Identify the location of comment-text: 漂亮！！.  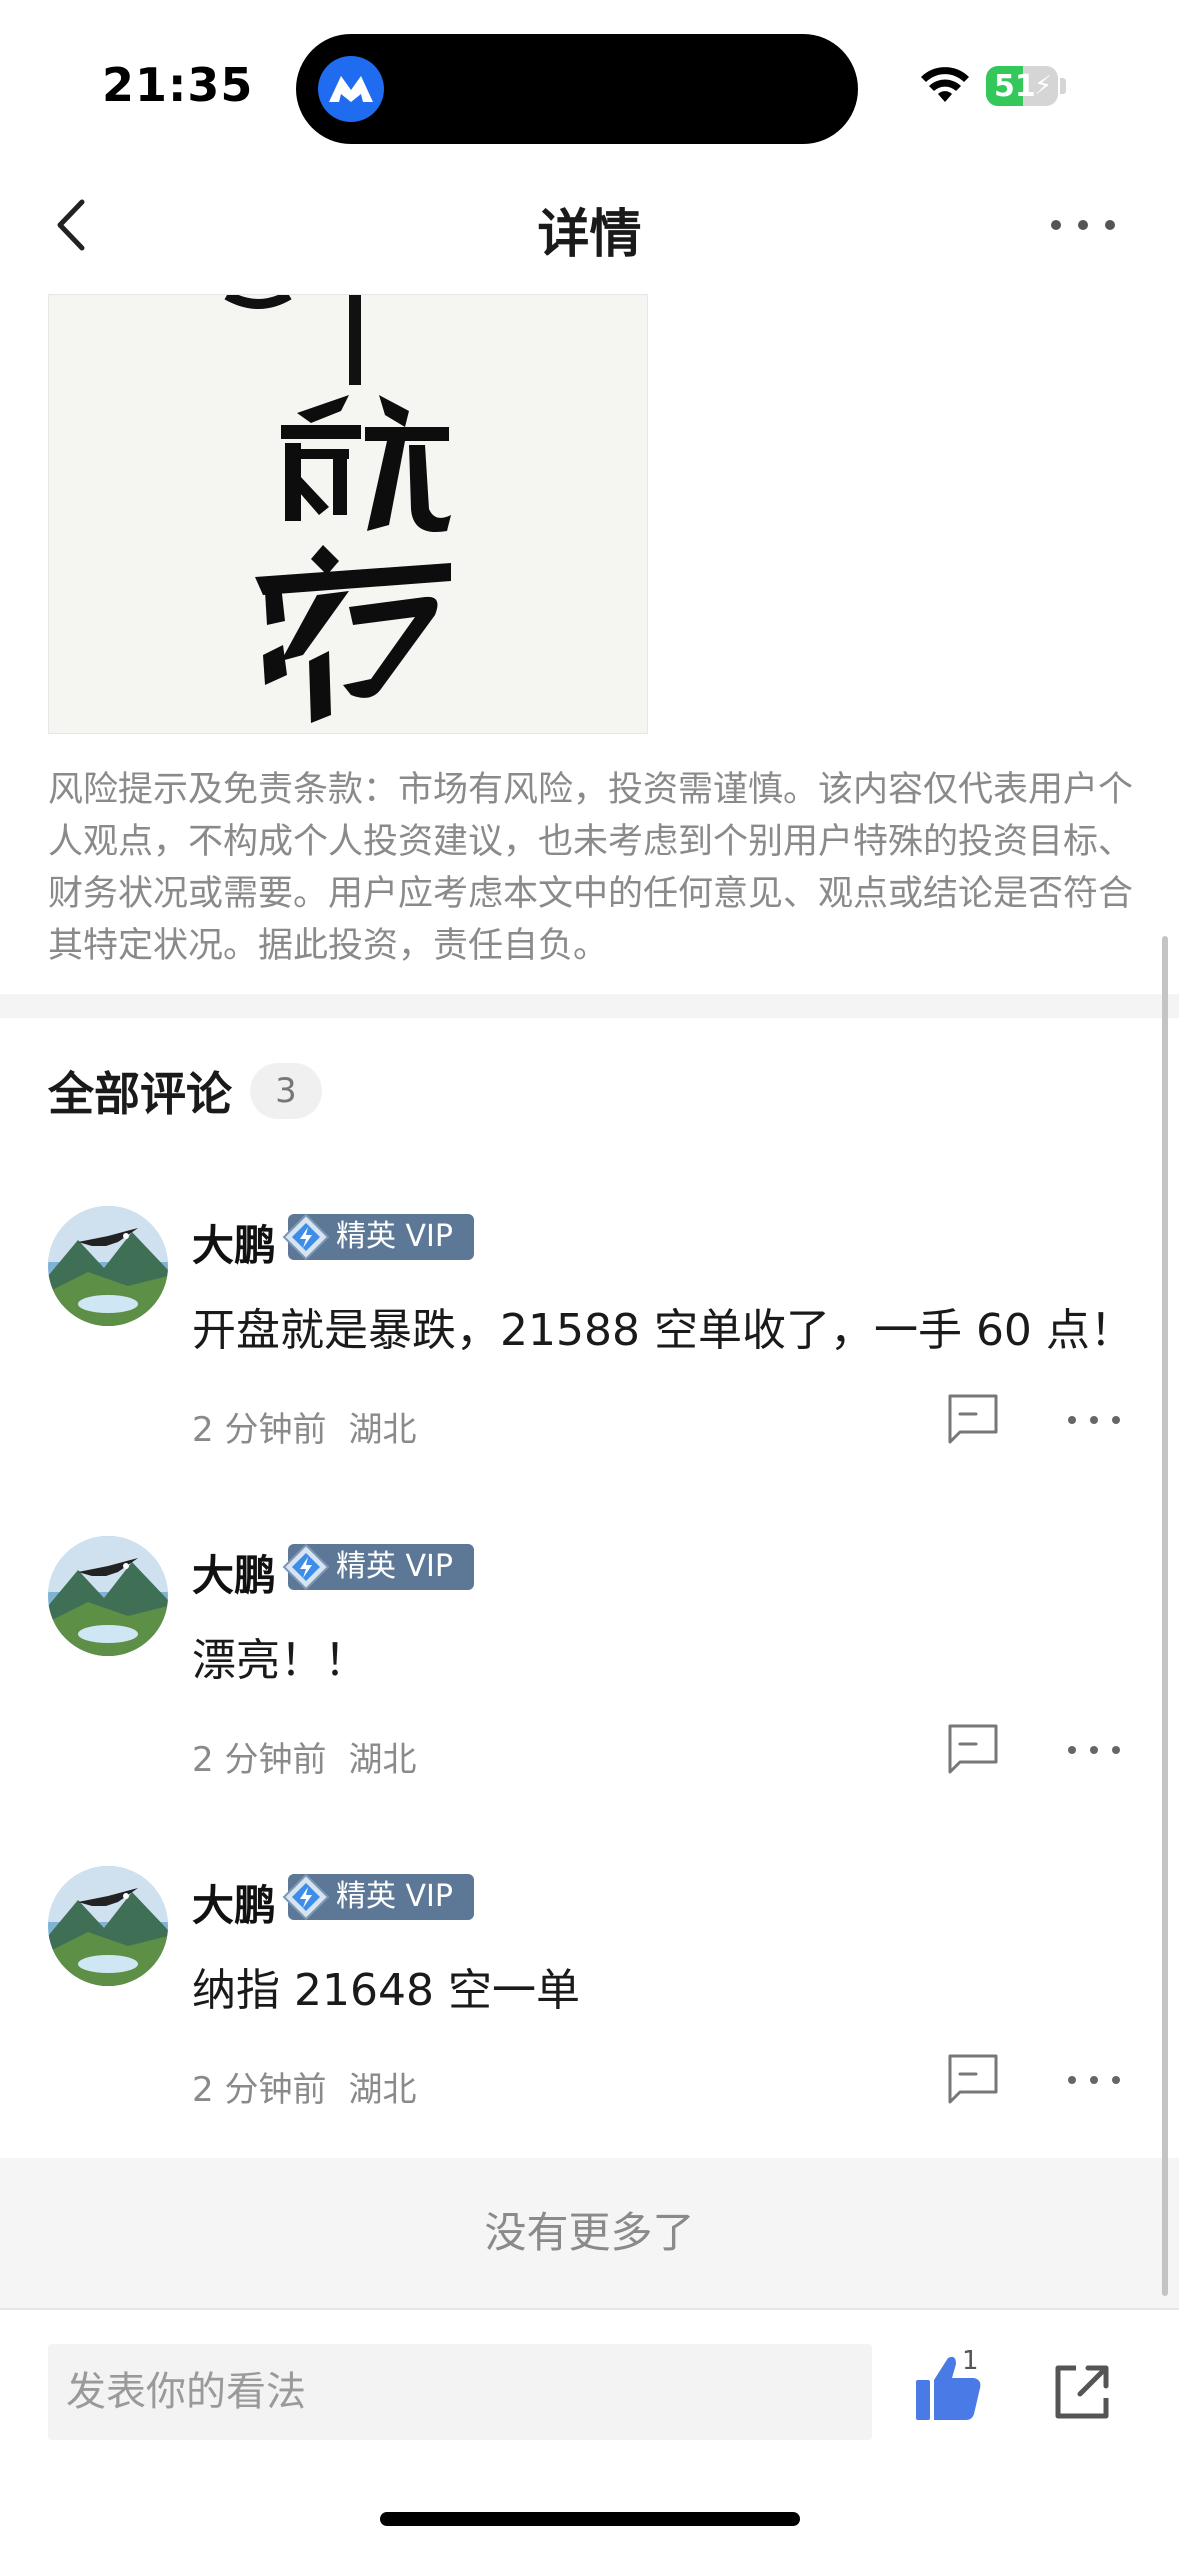
(280, 1660).